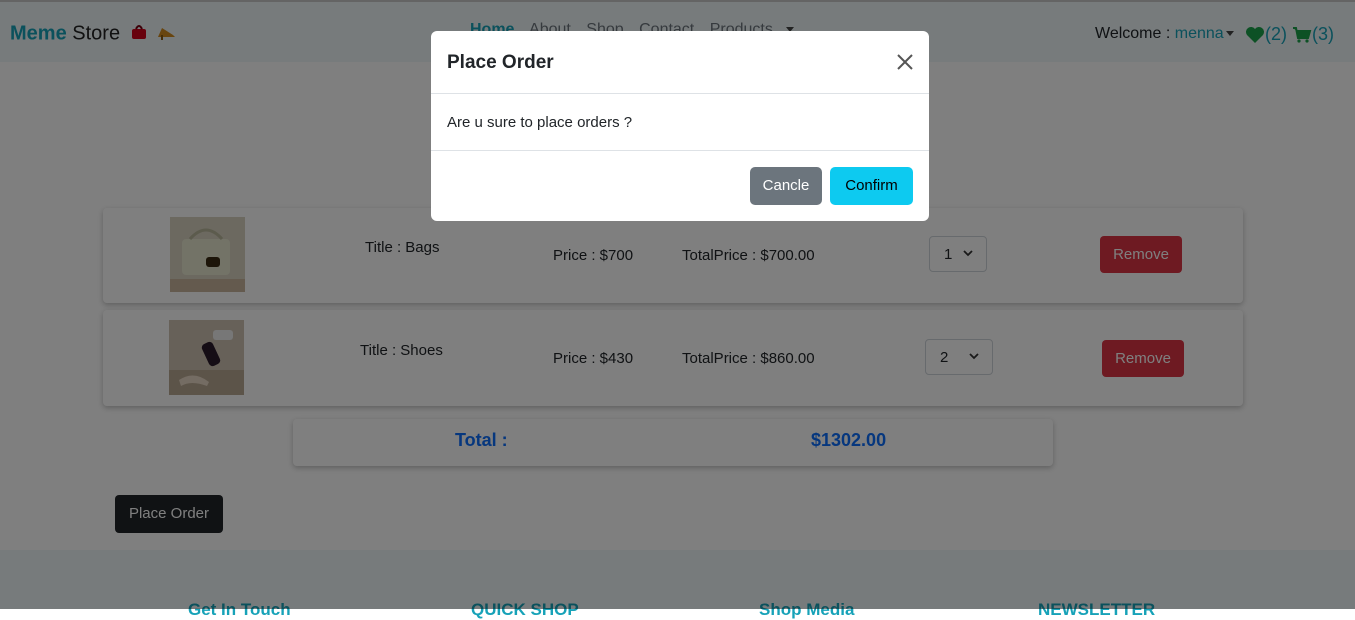 The height and width of the screenshot is (620, 1355). Describe the element at coordinates (786, 186) in the screenshot. I see `cancel-button: Cancle` at that location.